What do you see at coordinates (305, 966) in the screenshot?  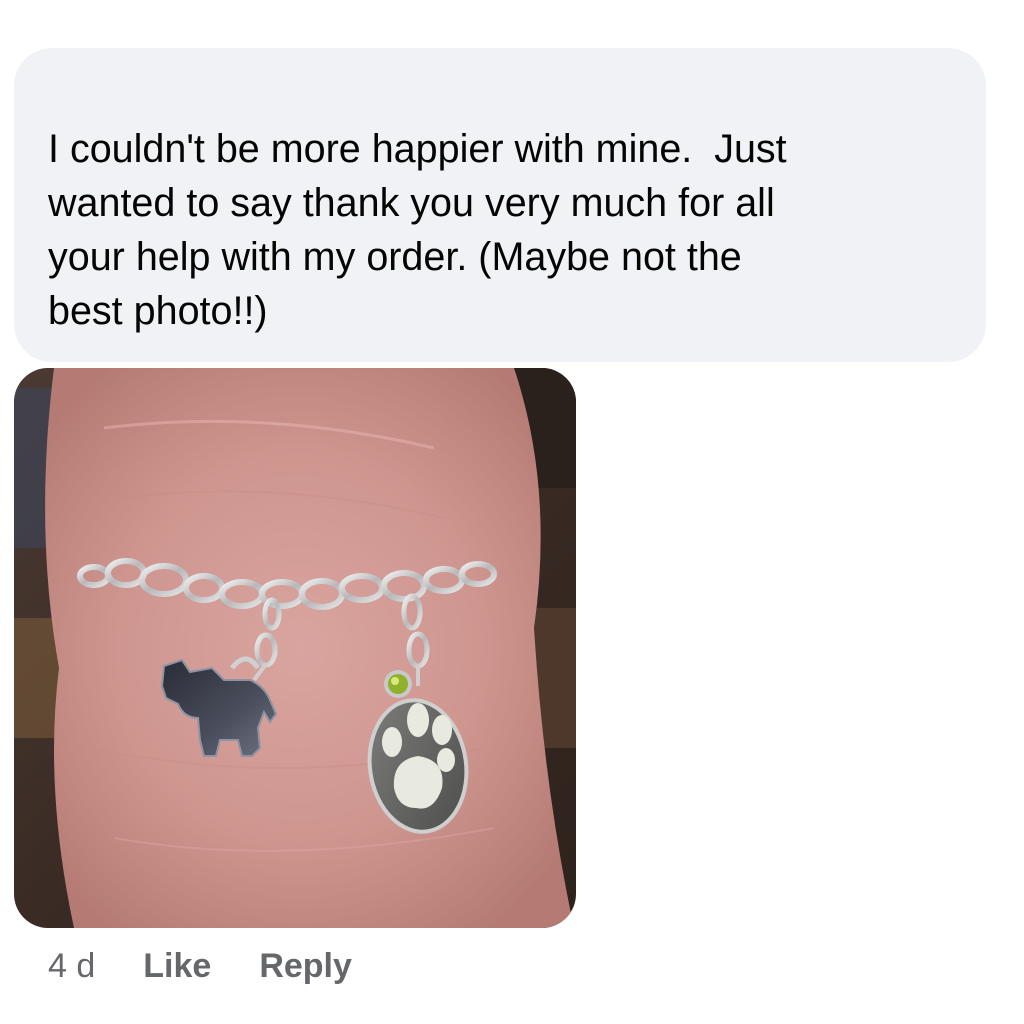 I see `reply-button: Reply` at bounding box center [305, 966].